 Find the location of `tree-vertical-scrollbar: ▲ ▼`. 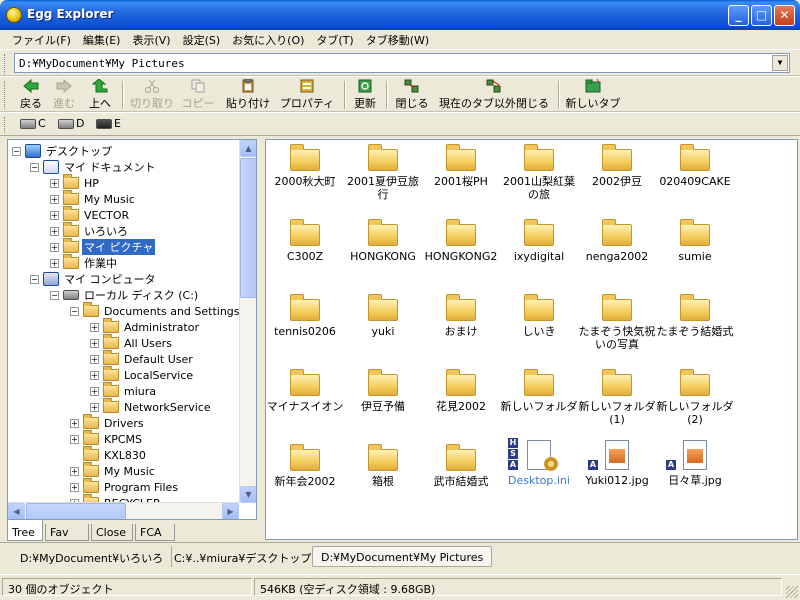

tree-vertical-scrollbar: ▲ ▼ is located at coordinates (247, 321).